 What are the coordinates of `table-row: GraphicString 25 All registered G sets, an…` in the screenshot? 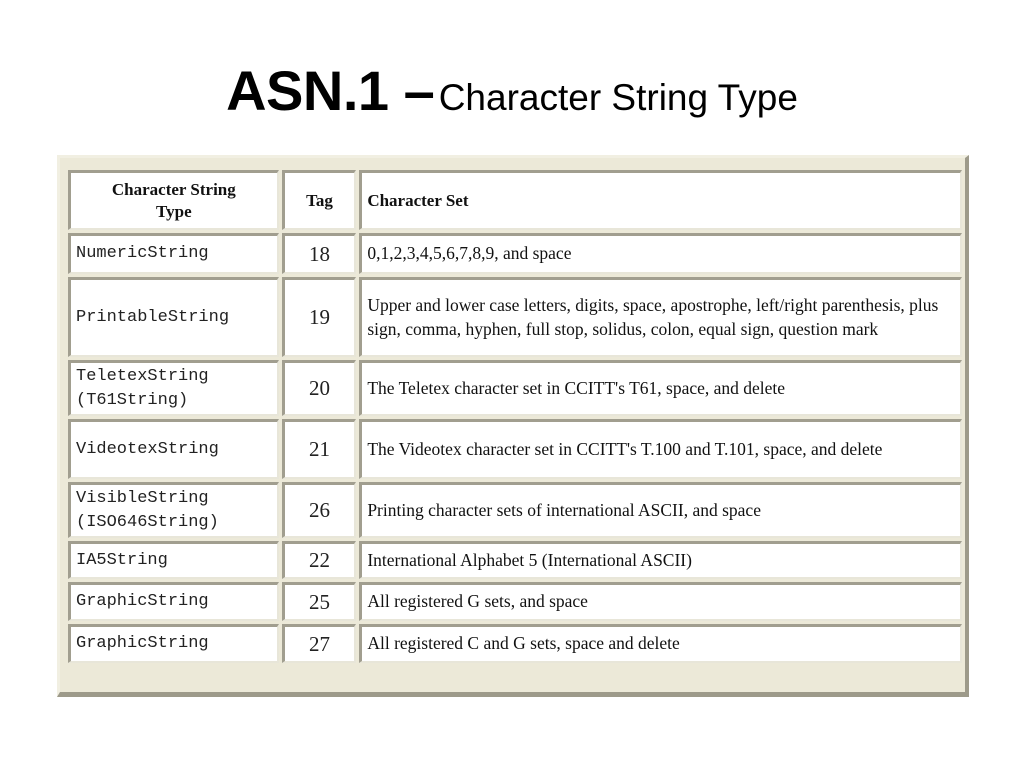 It's located at (515, 601).